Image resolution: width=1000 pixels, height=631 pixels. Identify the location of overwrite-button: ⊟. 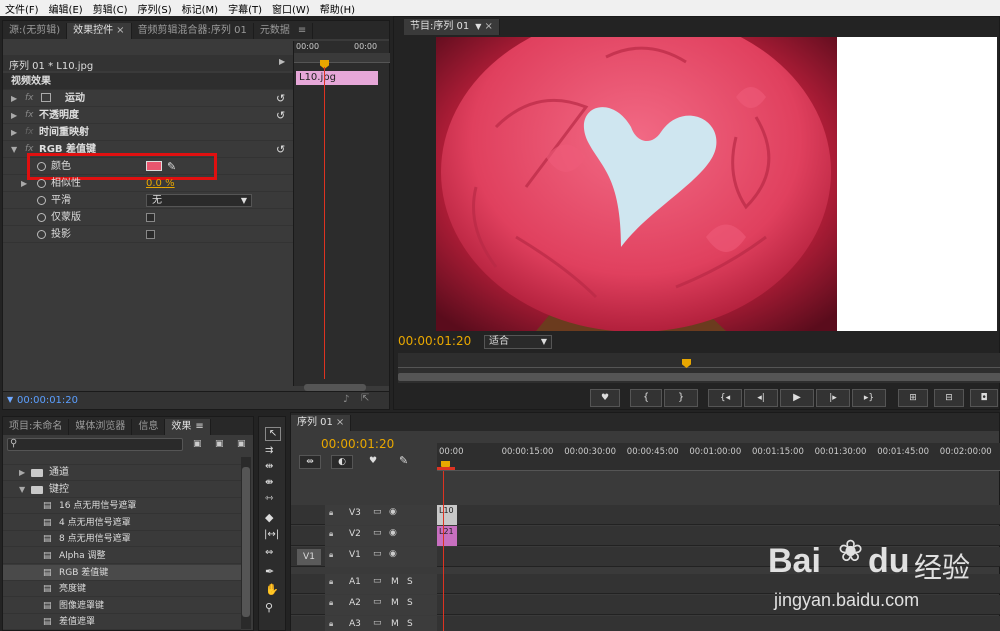
(949, 398).